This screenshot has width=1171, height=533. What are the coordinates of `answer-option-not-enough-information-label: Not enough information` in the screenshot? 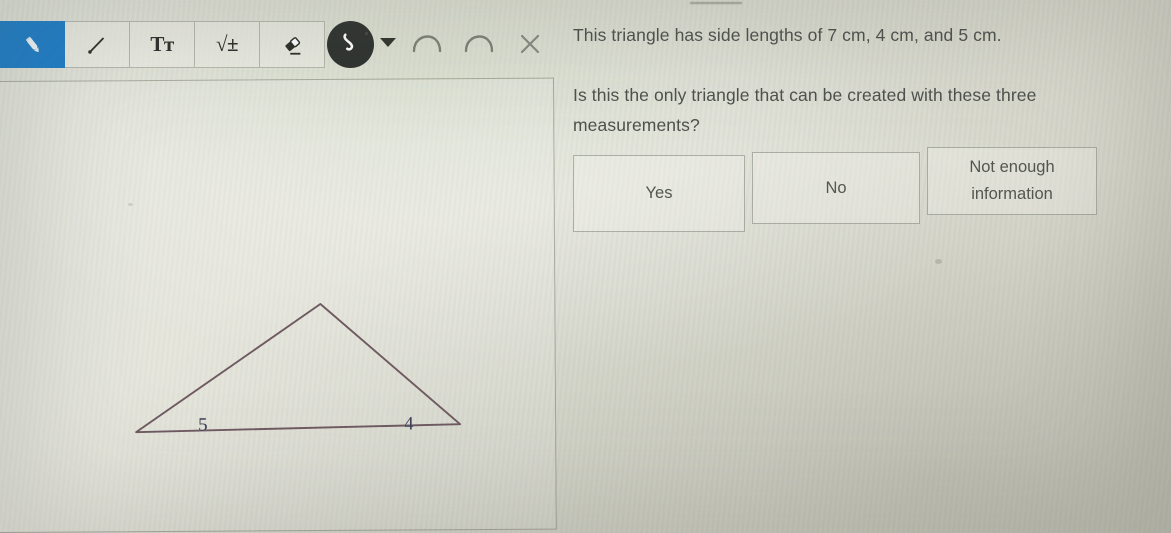 It's located at (1012, 180).